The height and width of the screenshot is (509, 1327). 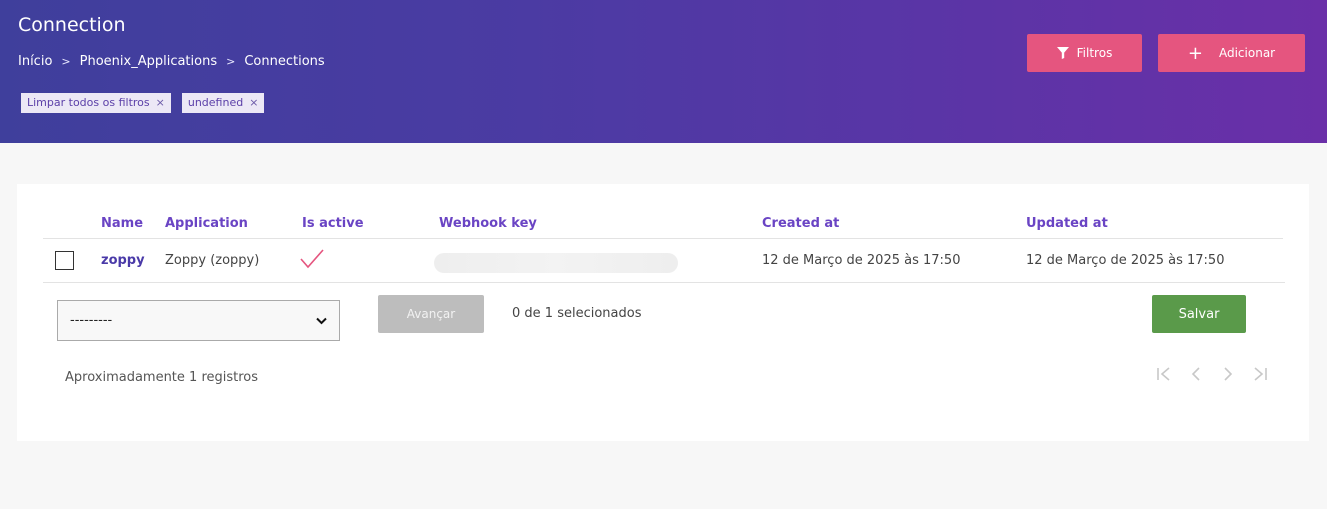 What do you see at coordinates (206, 223) in the screenshot?
I see `column-header-application: Application` at bounding box center [206, 223].